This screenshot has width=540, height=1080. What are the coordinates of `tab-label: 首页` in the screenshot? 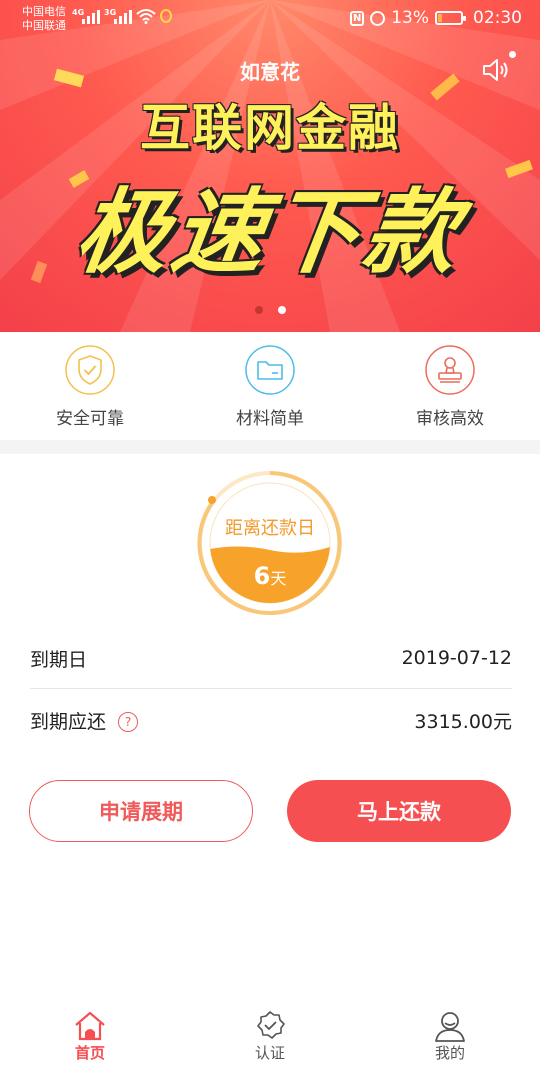 It's located at (89, 1053).